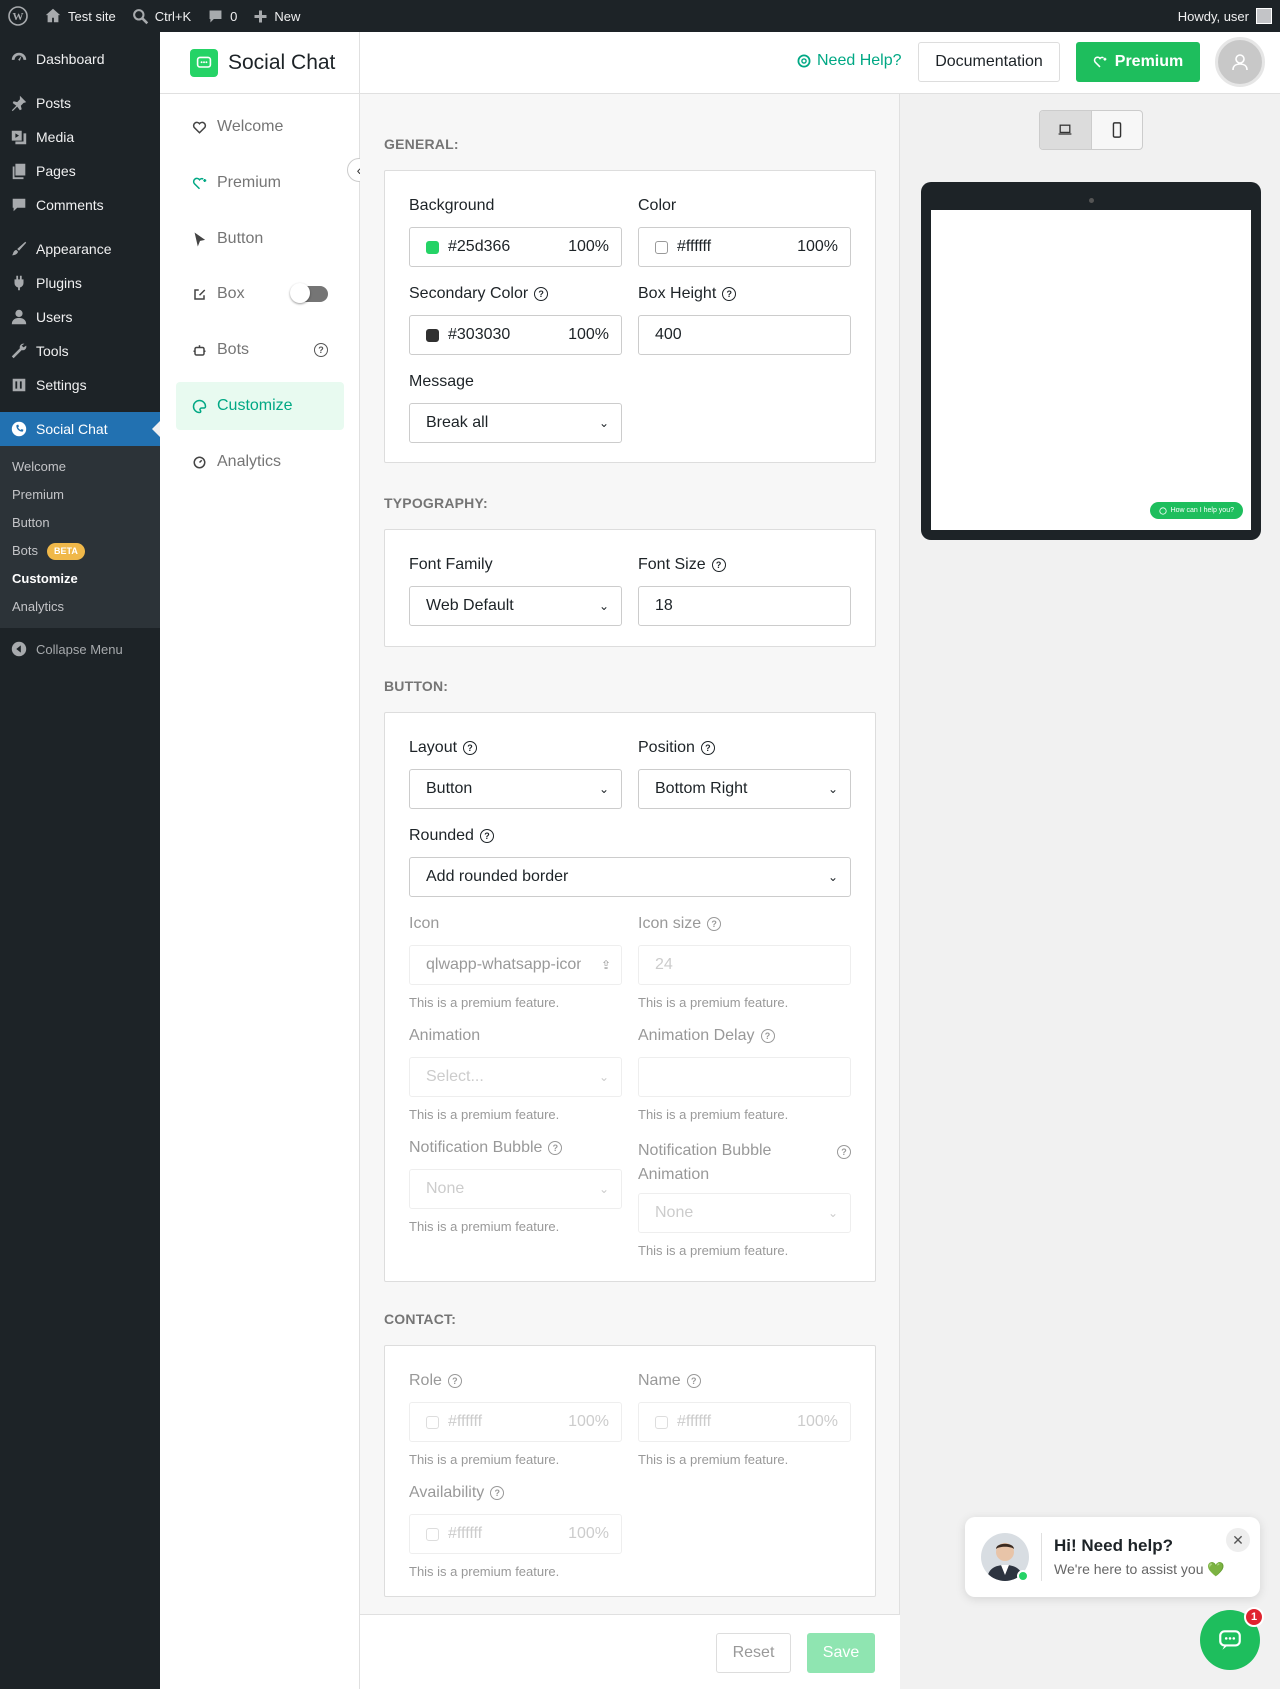 This screenshot has width=1280, height=1689. What do you see at coordinates (817, 246) in the screenshot?
I see `opacity-value: 100%` at bounding box center [817, 246].